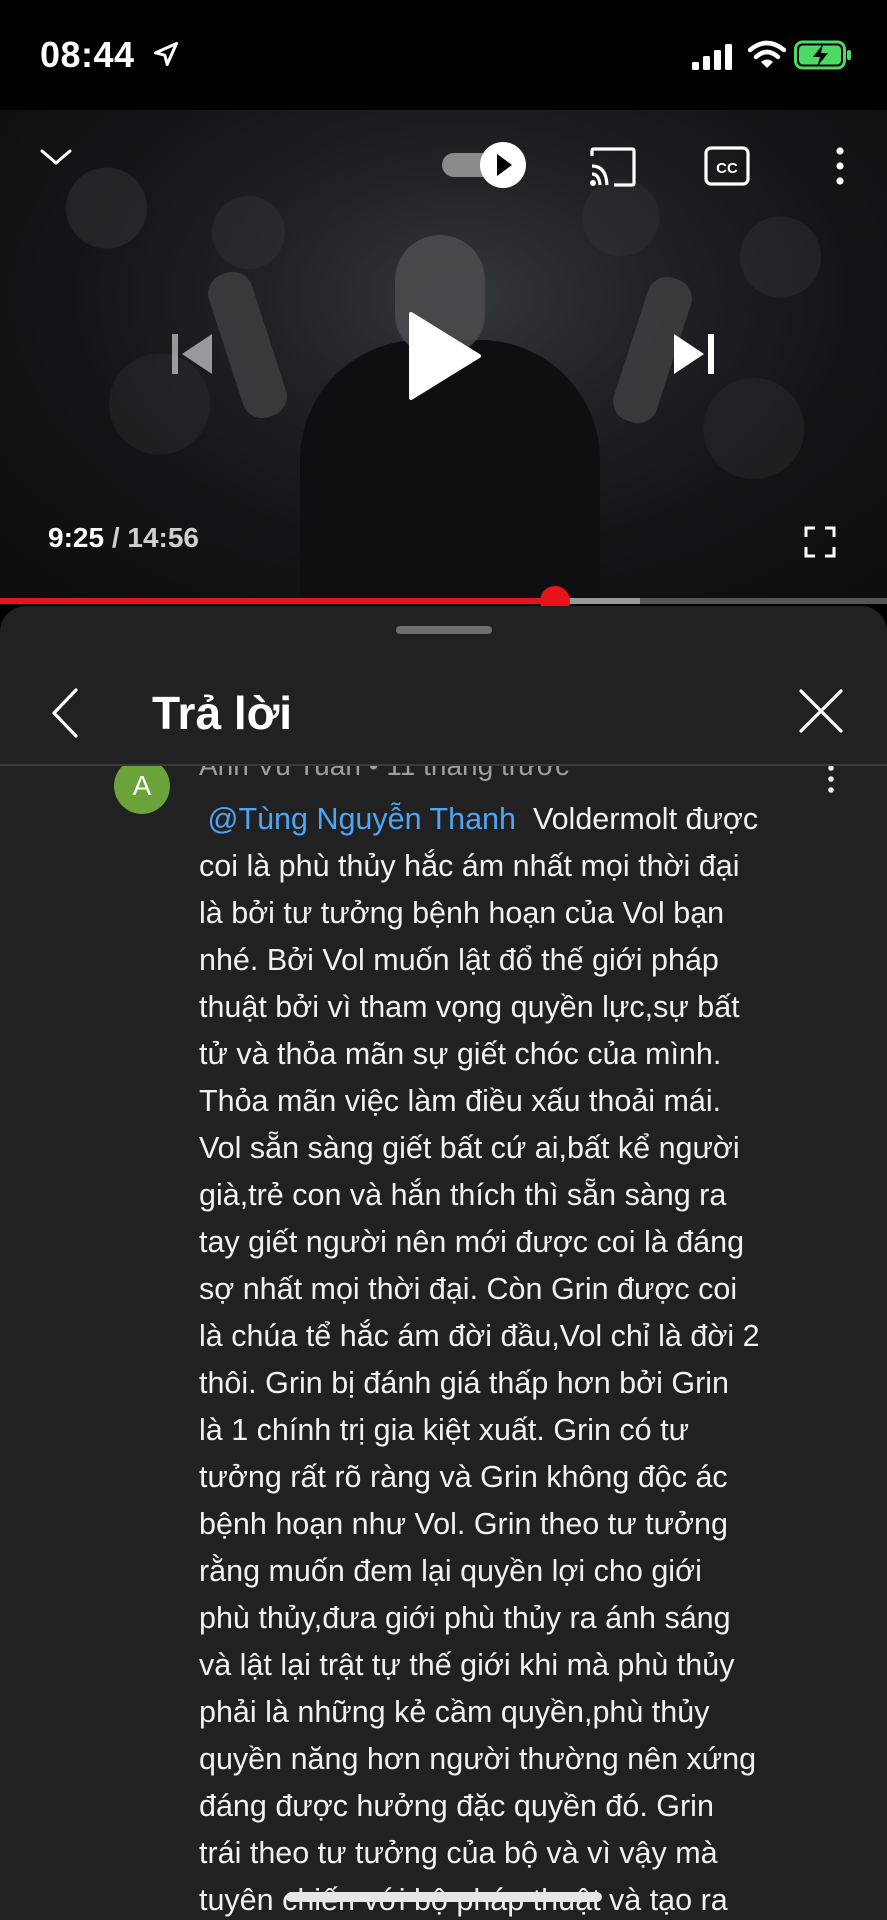 The image size is (887, 1920). Describe the element at coordinates (443, 55) in the screenshot. I see `status-bar: 08:44` at that location.